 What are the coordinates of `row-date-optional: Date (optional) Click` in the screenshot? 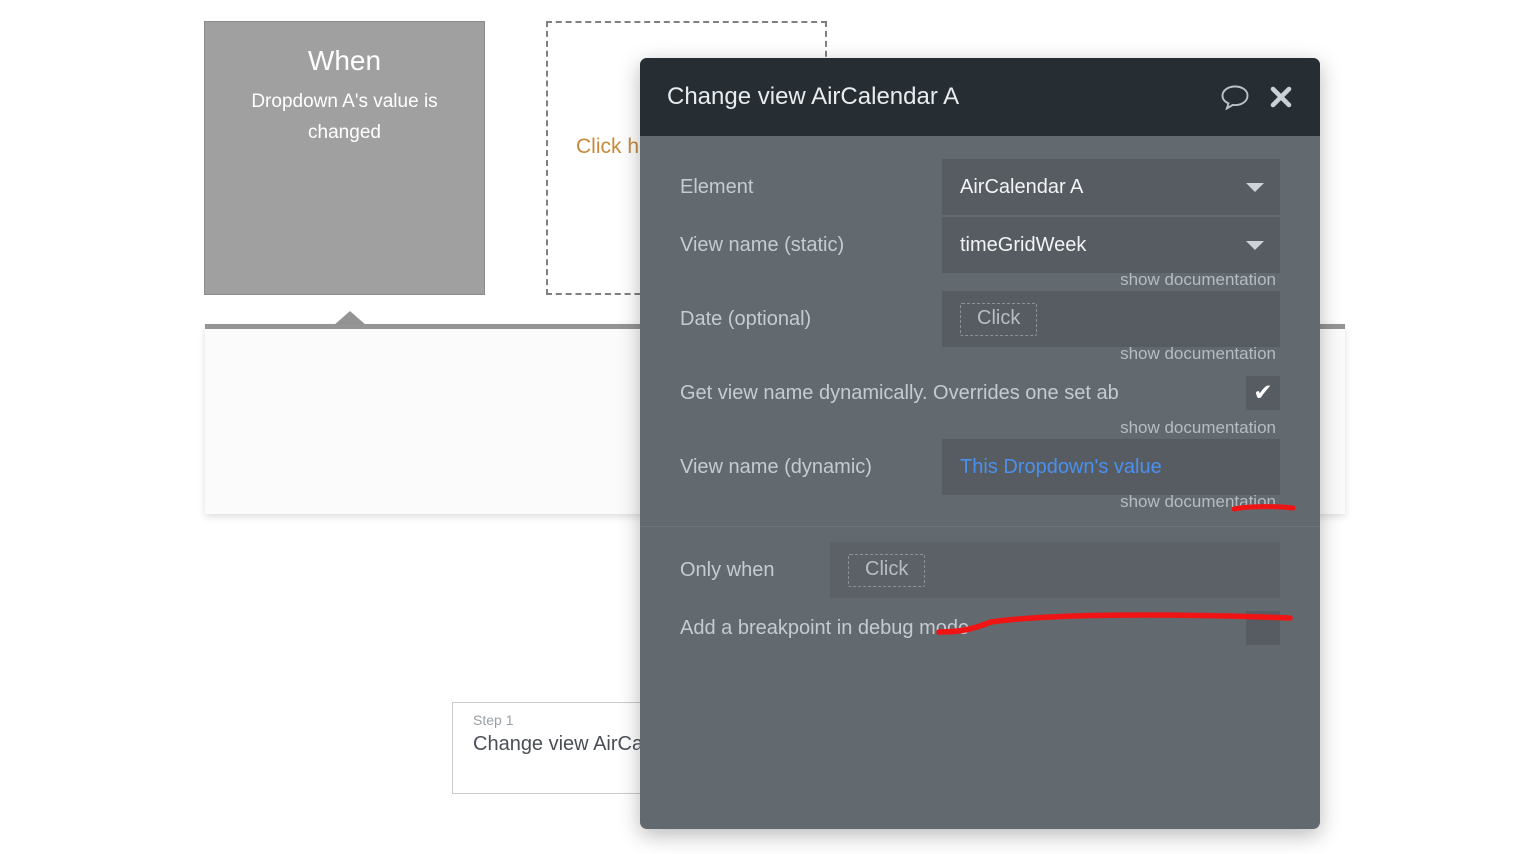 It's located at (980, 319).